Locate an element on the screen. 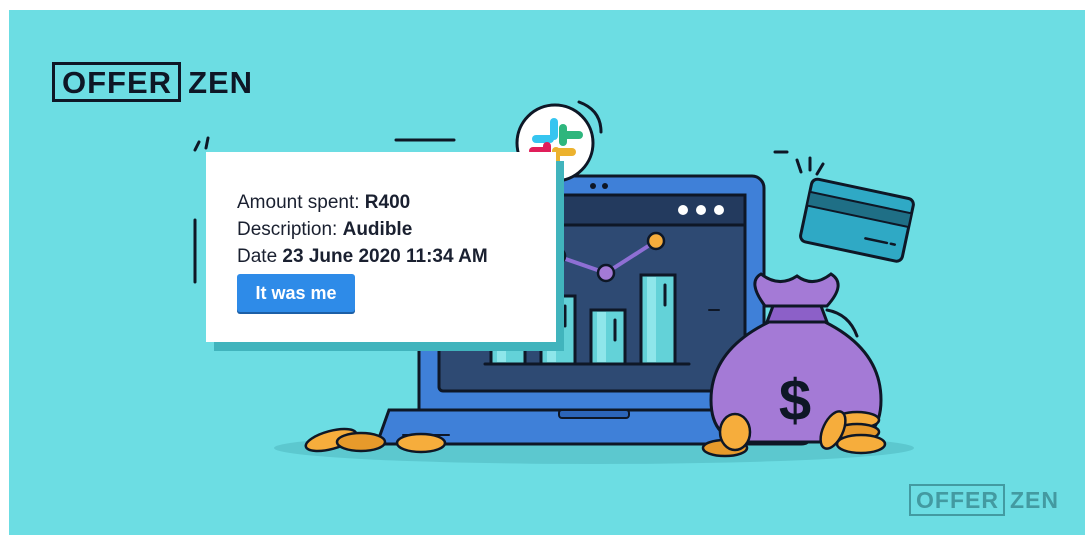  watermark-logo: OFFER ZEN is located at coordinates (984, 500).